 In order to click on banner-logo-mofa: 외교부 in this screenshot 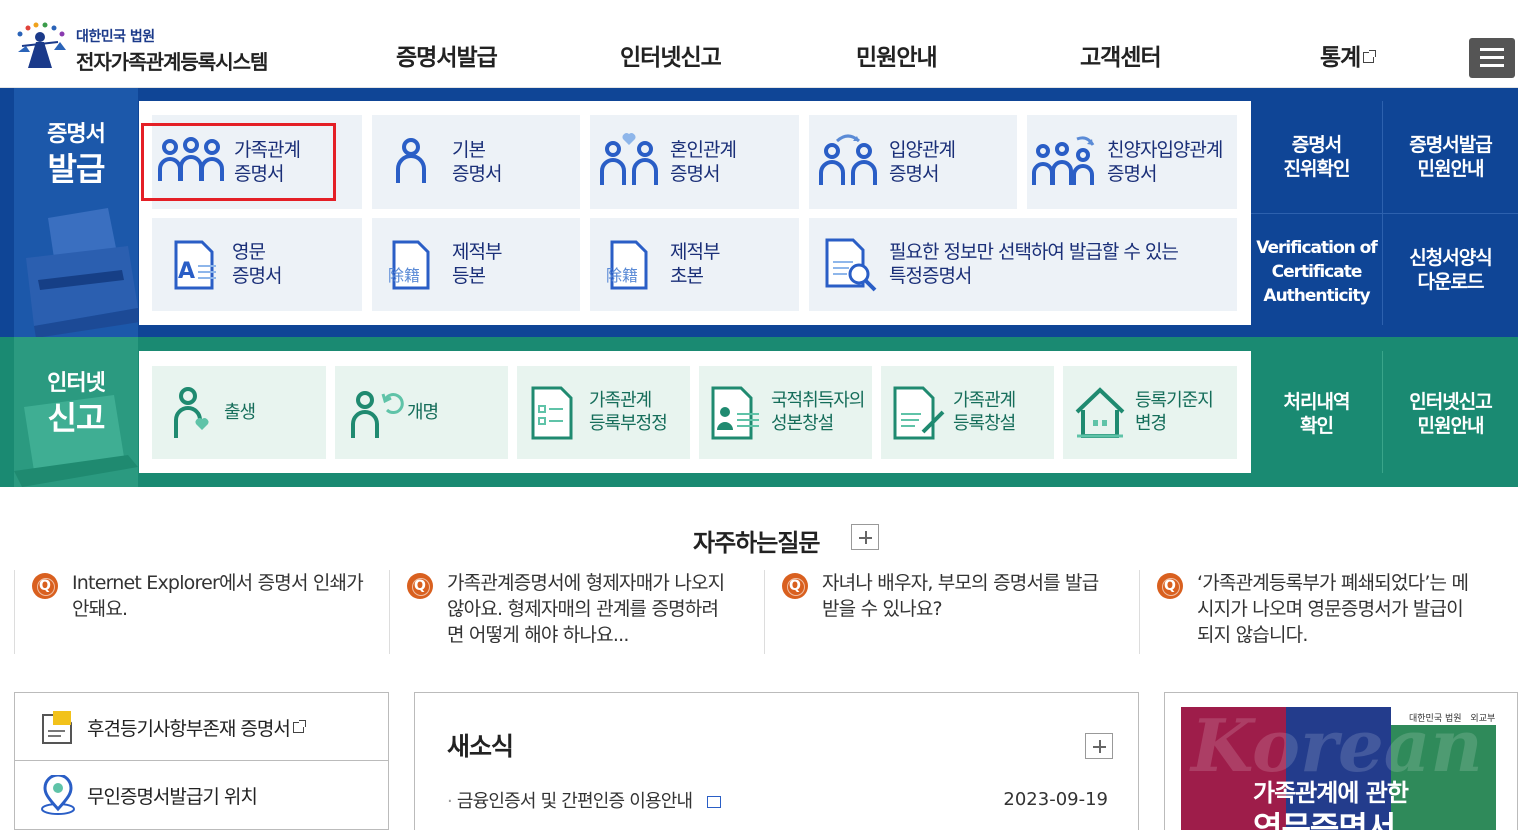, I will do `click(1483, 719)`.